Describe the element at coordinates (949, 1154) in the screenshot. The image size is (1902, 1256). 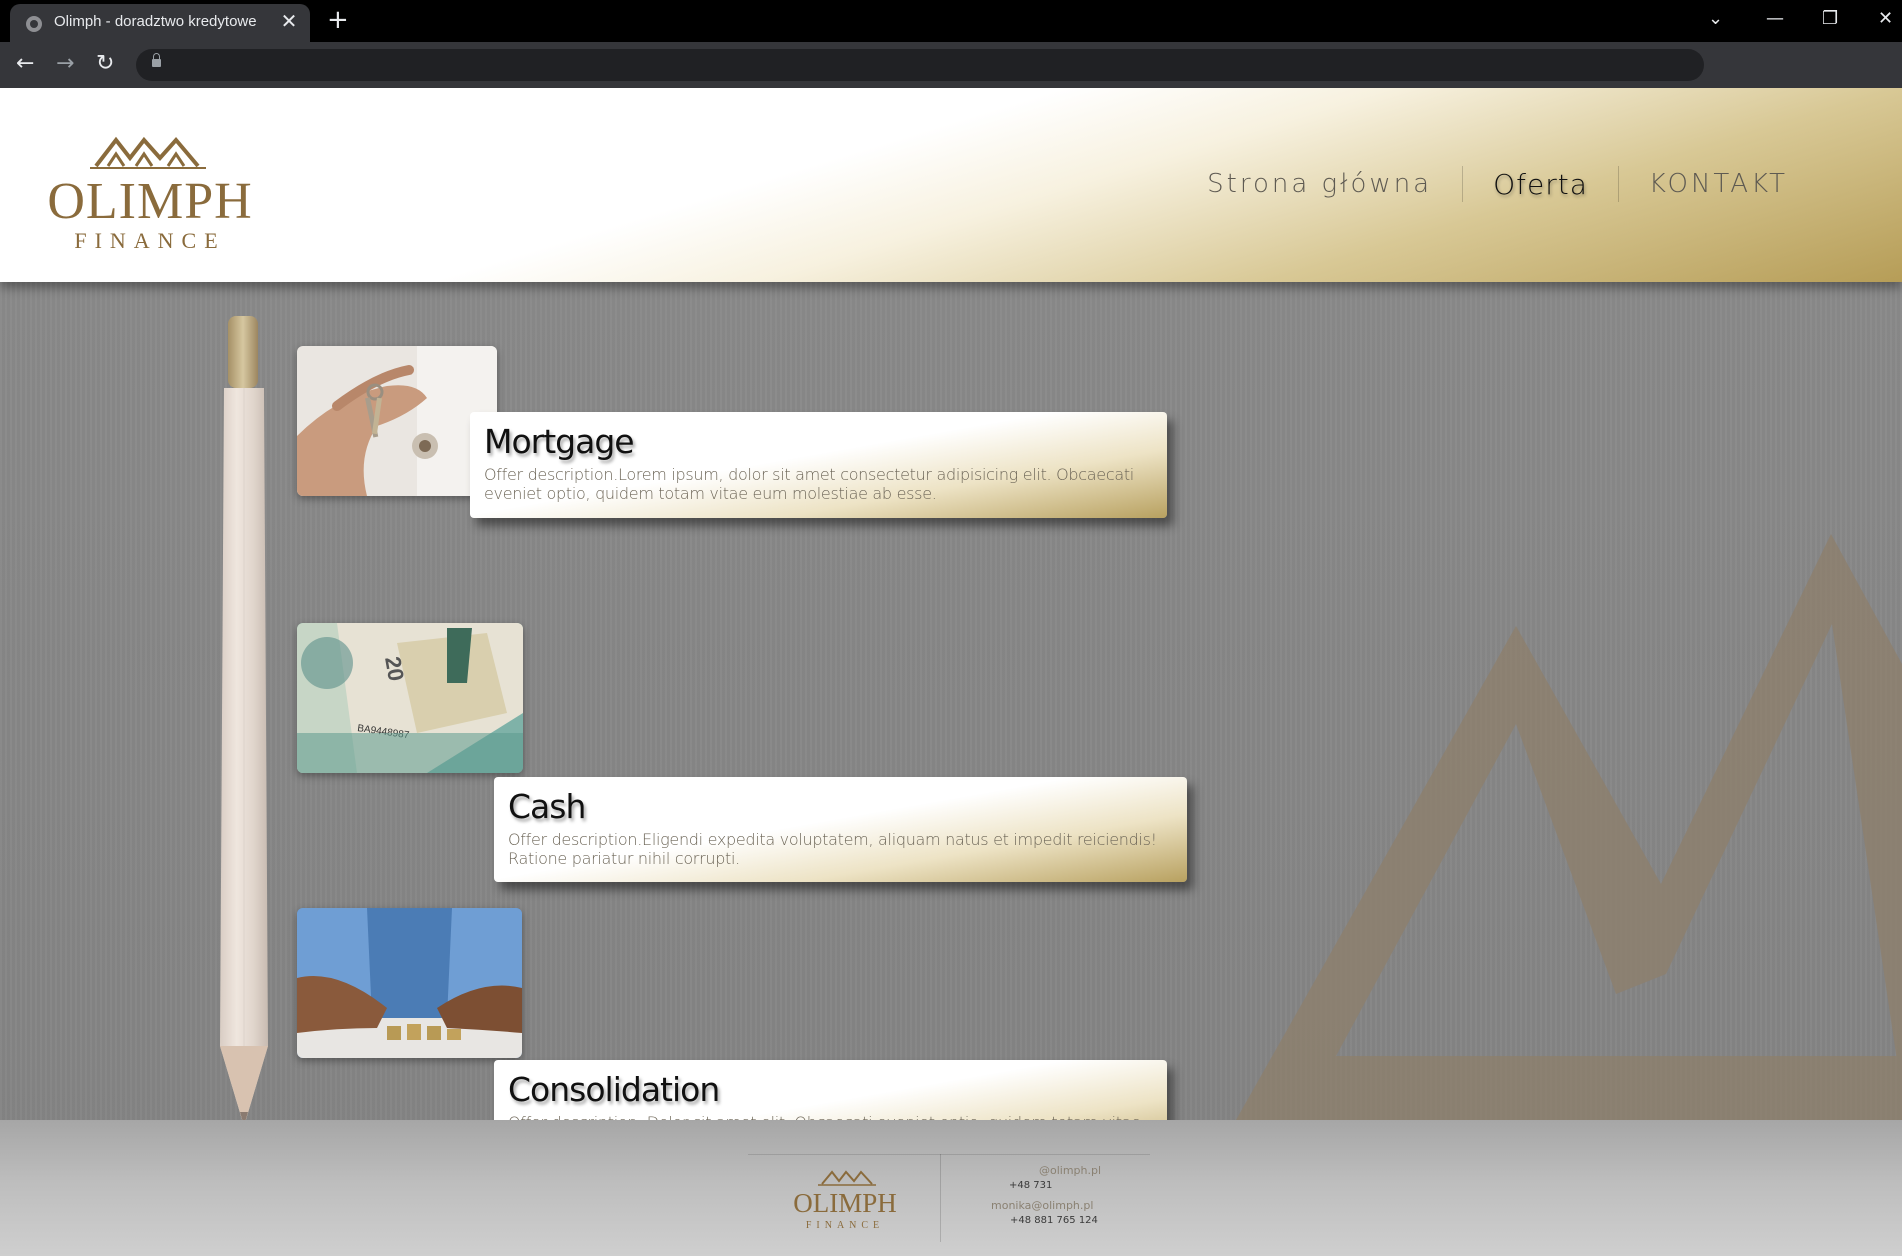
I see `footer-divider` at that location.